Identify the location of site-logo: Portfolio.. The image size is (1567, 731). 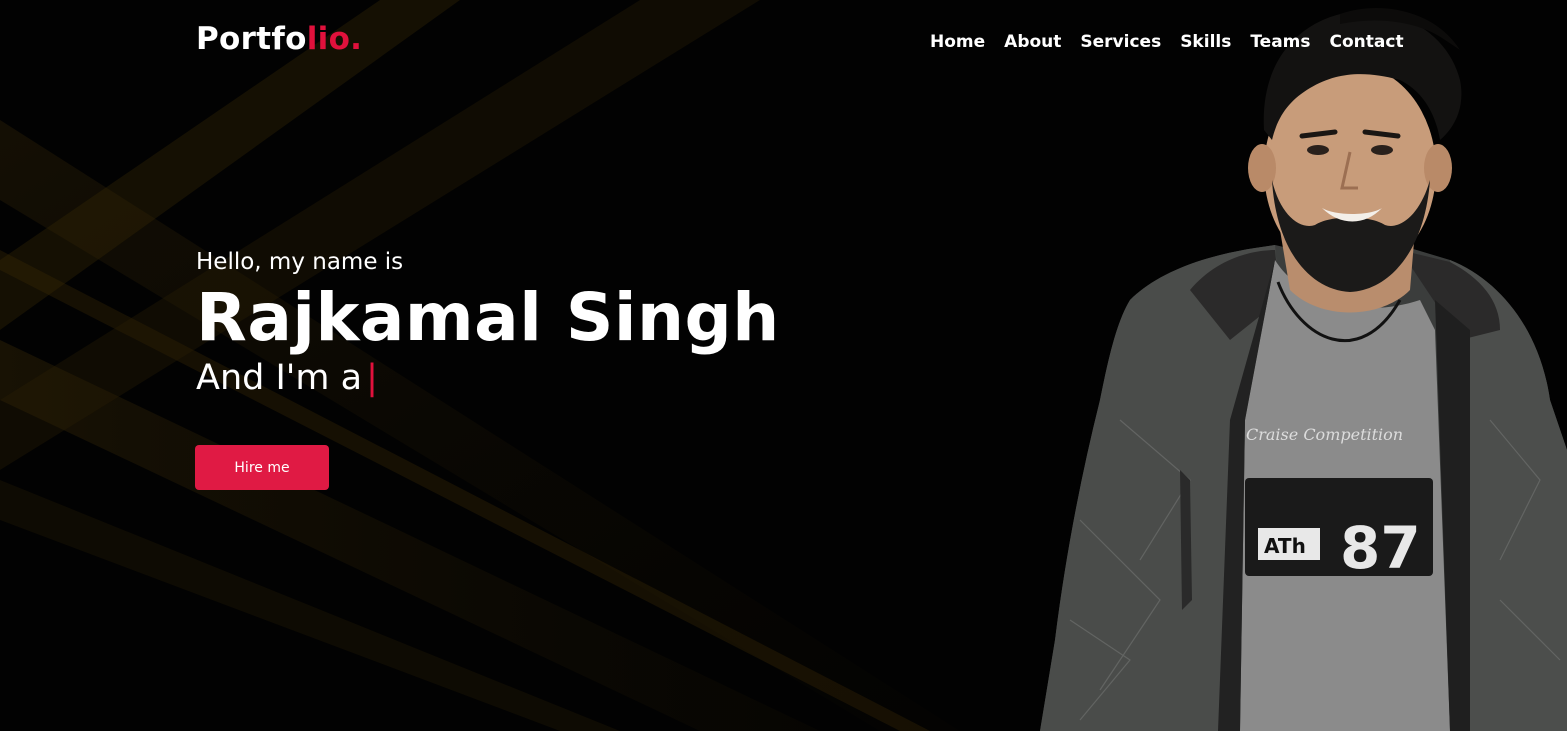
(279, 39).